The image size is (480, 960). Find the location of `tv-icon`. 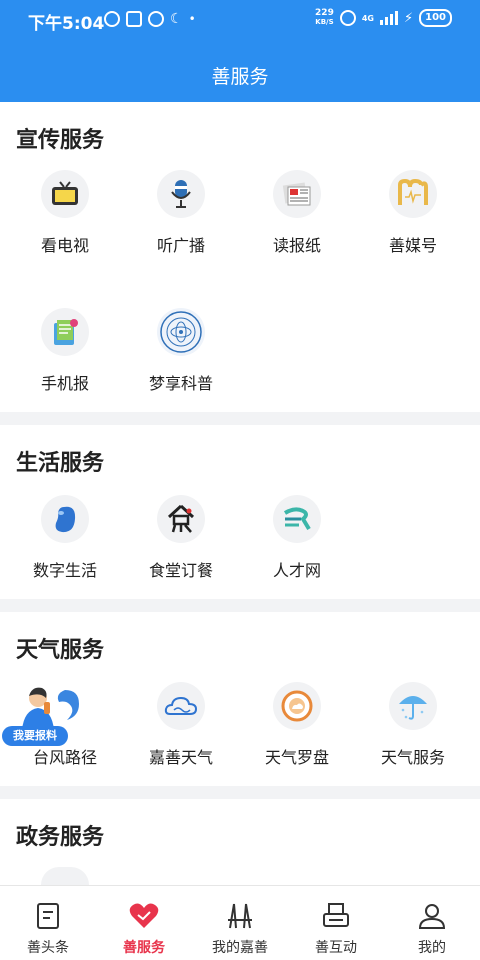

tv-icon is located at coordinates (65, 194).